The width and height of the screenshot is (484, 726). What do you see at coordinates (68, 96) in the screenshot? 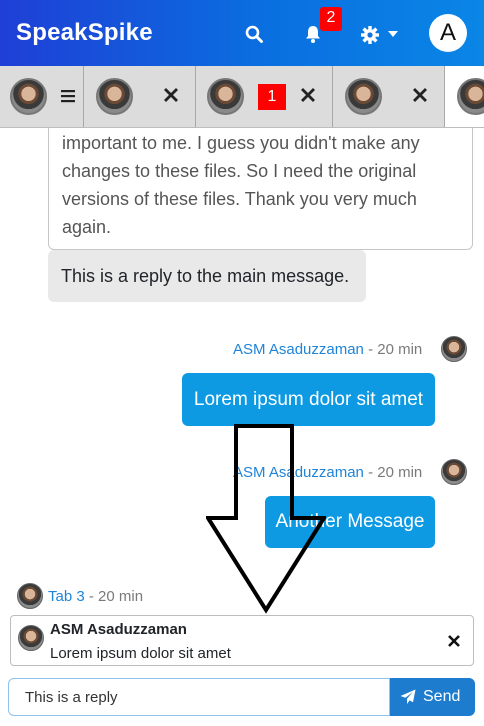
I see `menu-icon` at bounding box center [68, 96].